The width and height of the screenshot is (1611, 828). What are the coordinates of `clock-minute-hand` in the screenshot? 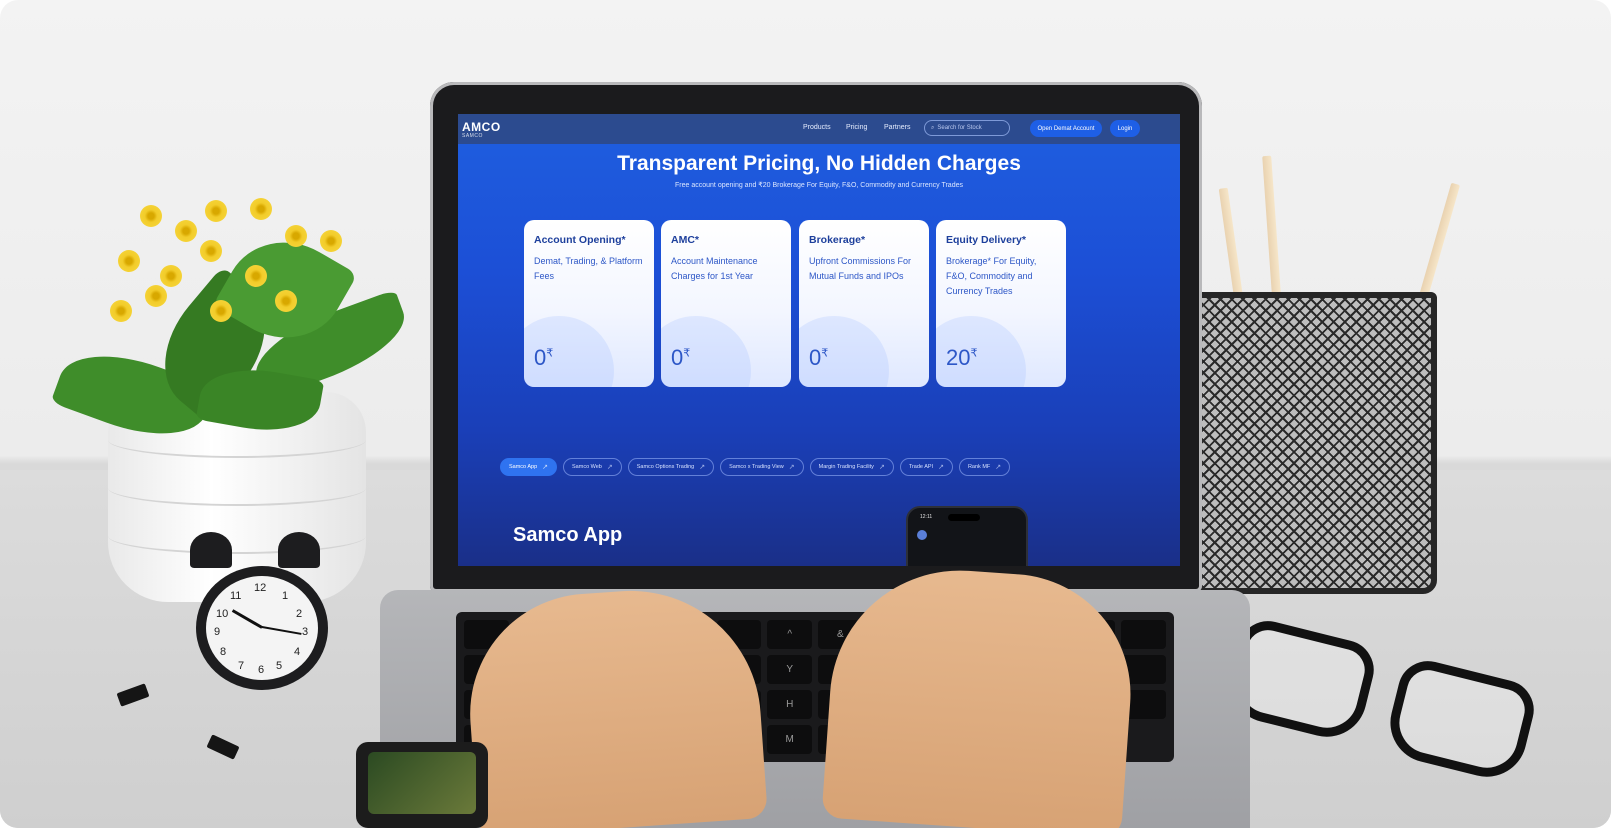 It's located at (281, 630).